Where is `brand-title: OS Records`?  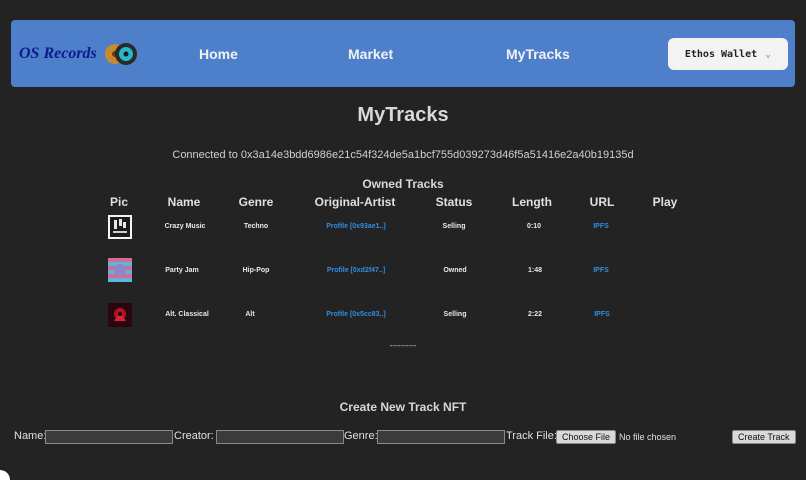 brand-title: OS Records is located at coordinates (58, 54).